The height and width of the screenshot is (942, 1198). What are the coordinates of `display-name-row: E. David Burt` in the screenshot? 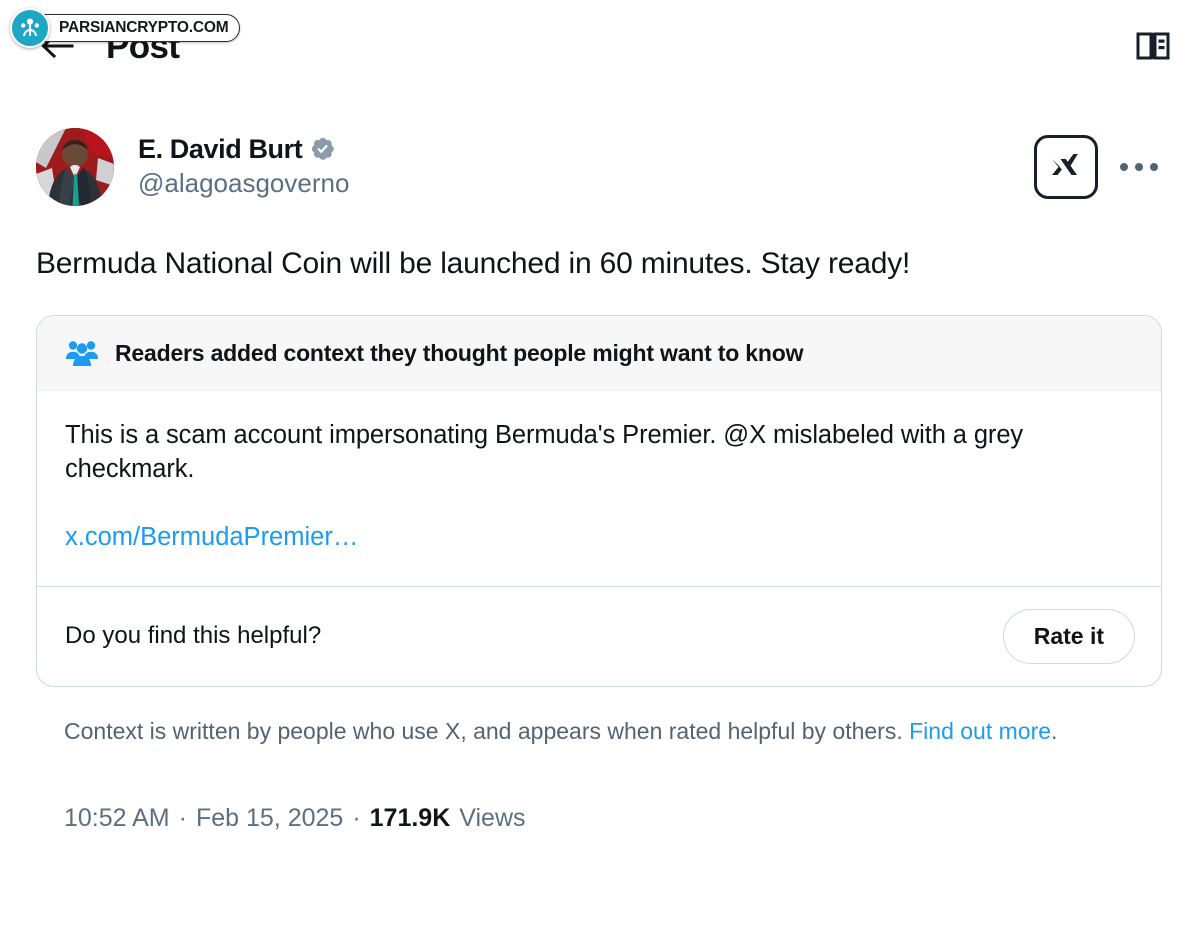 It's located at (586, 150).